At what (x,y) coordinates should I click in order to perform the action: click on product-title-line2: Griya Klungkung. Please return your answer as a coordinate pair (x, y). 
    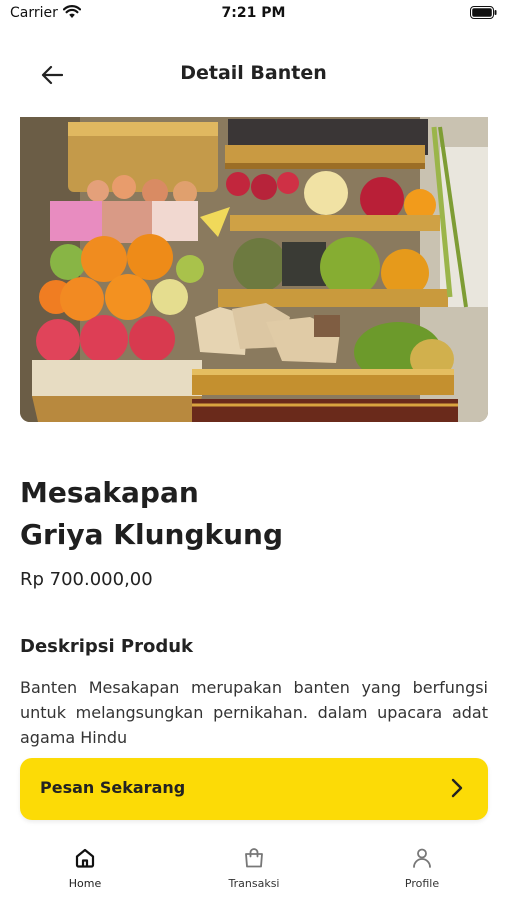
    Looking at the image, I should click on (152, 534).